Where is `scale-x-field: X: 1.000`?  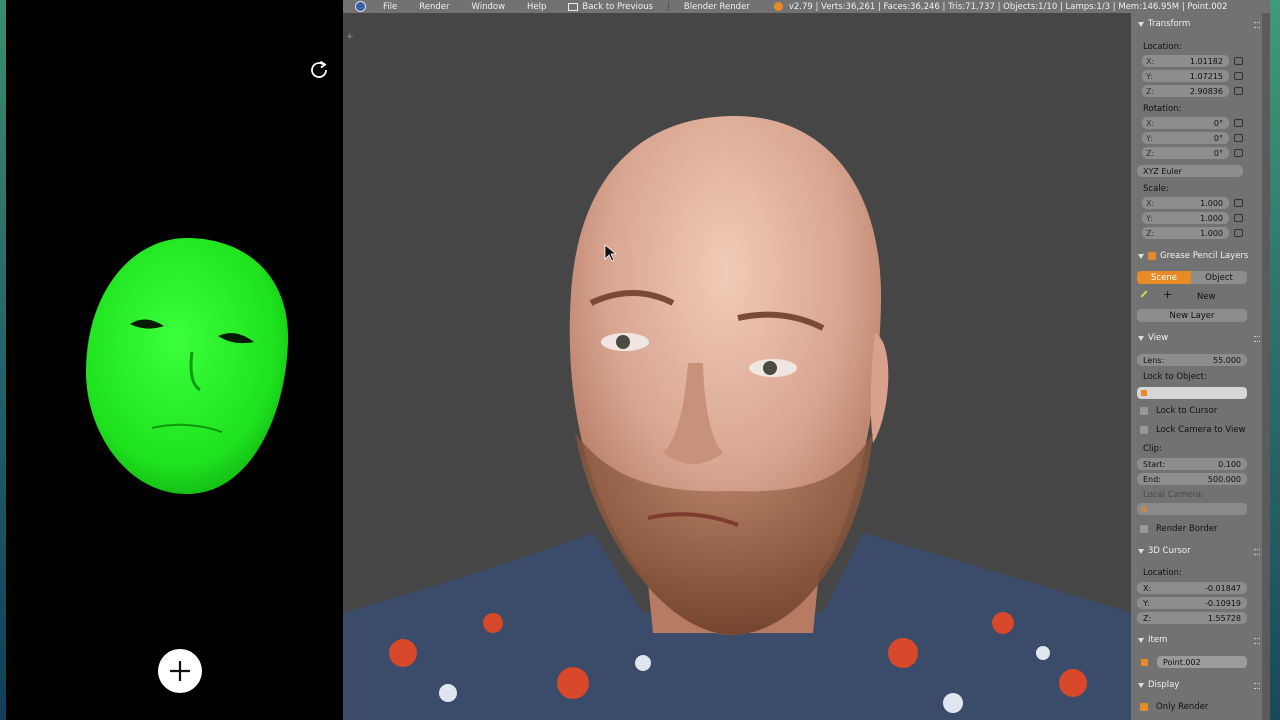
scale-x-field: X: 1.000 is located at coordinates (1185, 203).